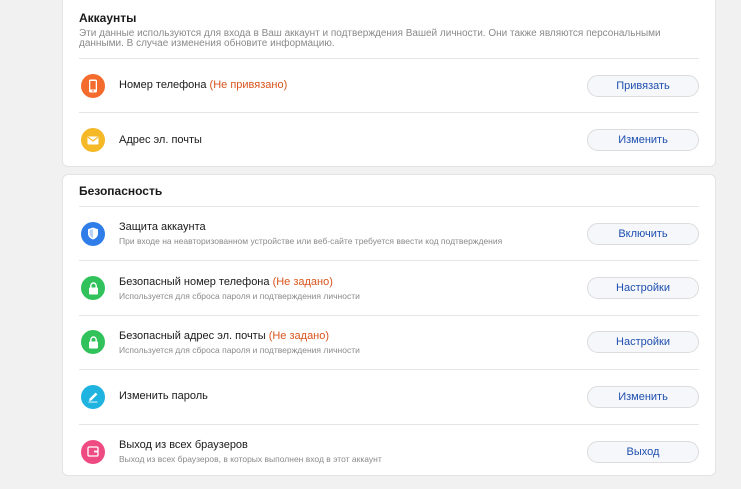  What do you see at coordinates (643, 451) in the screenshot?
I see `logout-button: Выход` at bounding box center [643, 451].